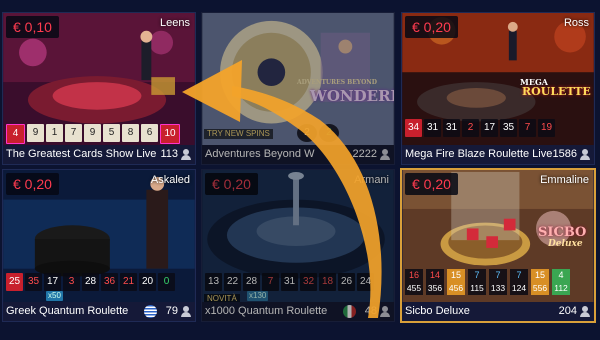  I want to click on player-count-value: 204, so click(567, 311).